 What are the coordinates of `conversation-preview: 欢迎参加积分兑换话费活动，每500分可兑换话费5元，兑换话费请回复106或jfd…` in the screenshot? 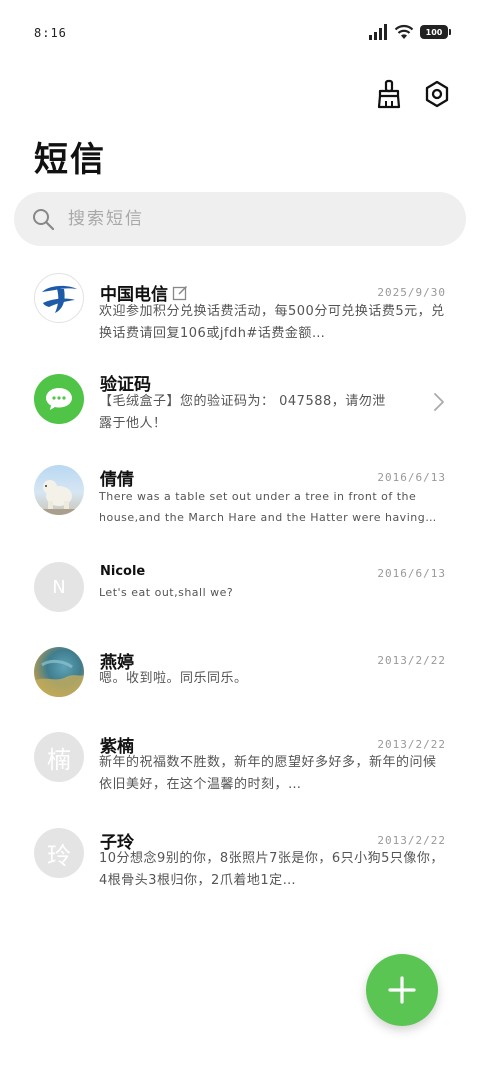 It's located at (272, 322).